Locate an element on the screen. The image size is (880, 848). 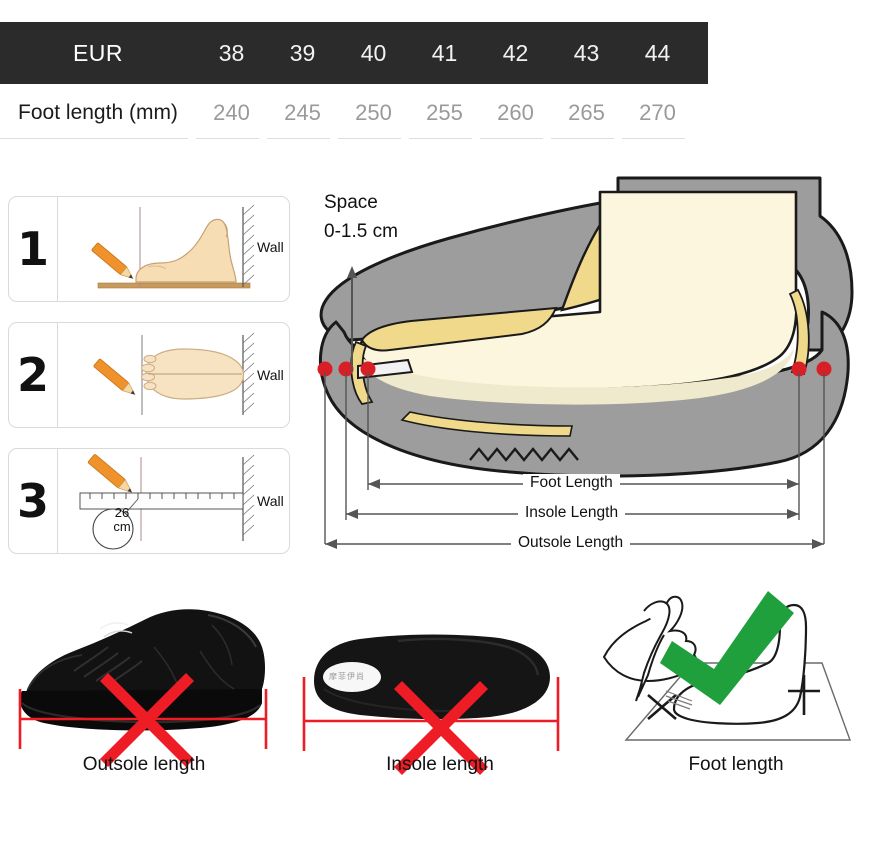
step-1-illustration: Wall is located at coordinates (173, 249).